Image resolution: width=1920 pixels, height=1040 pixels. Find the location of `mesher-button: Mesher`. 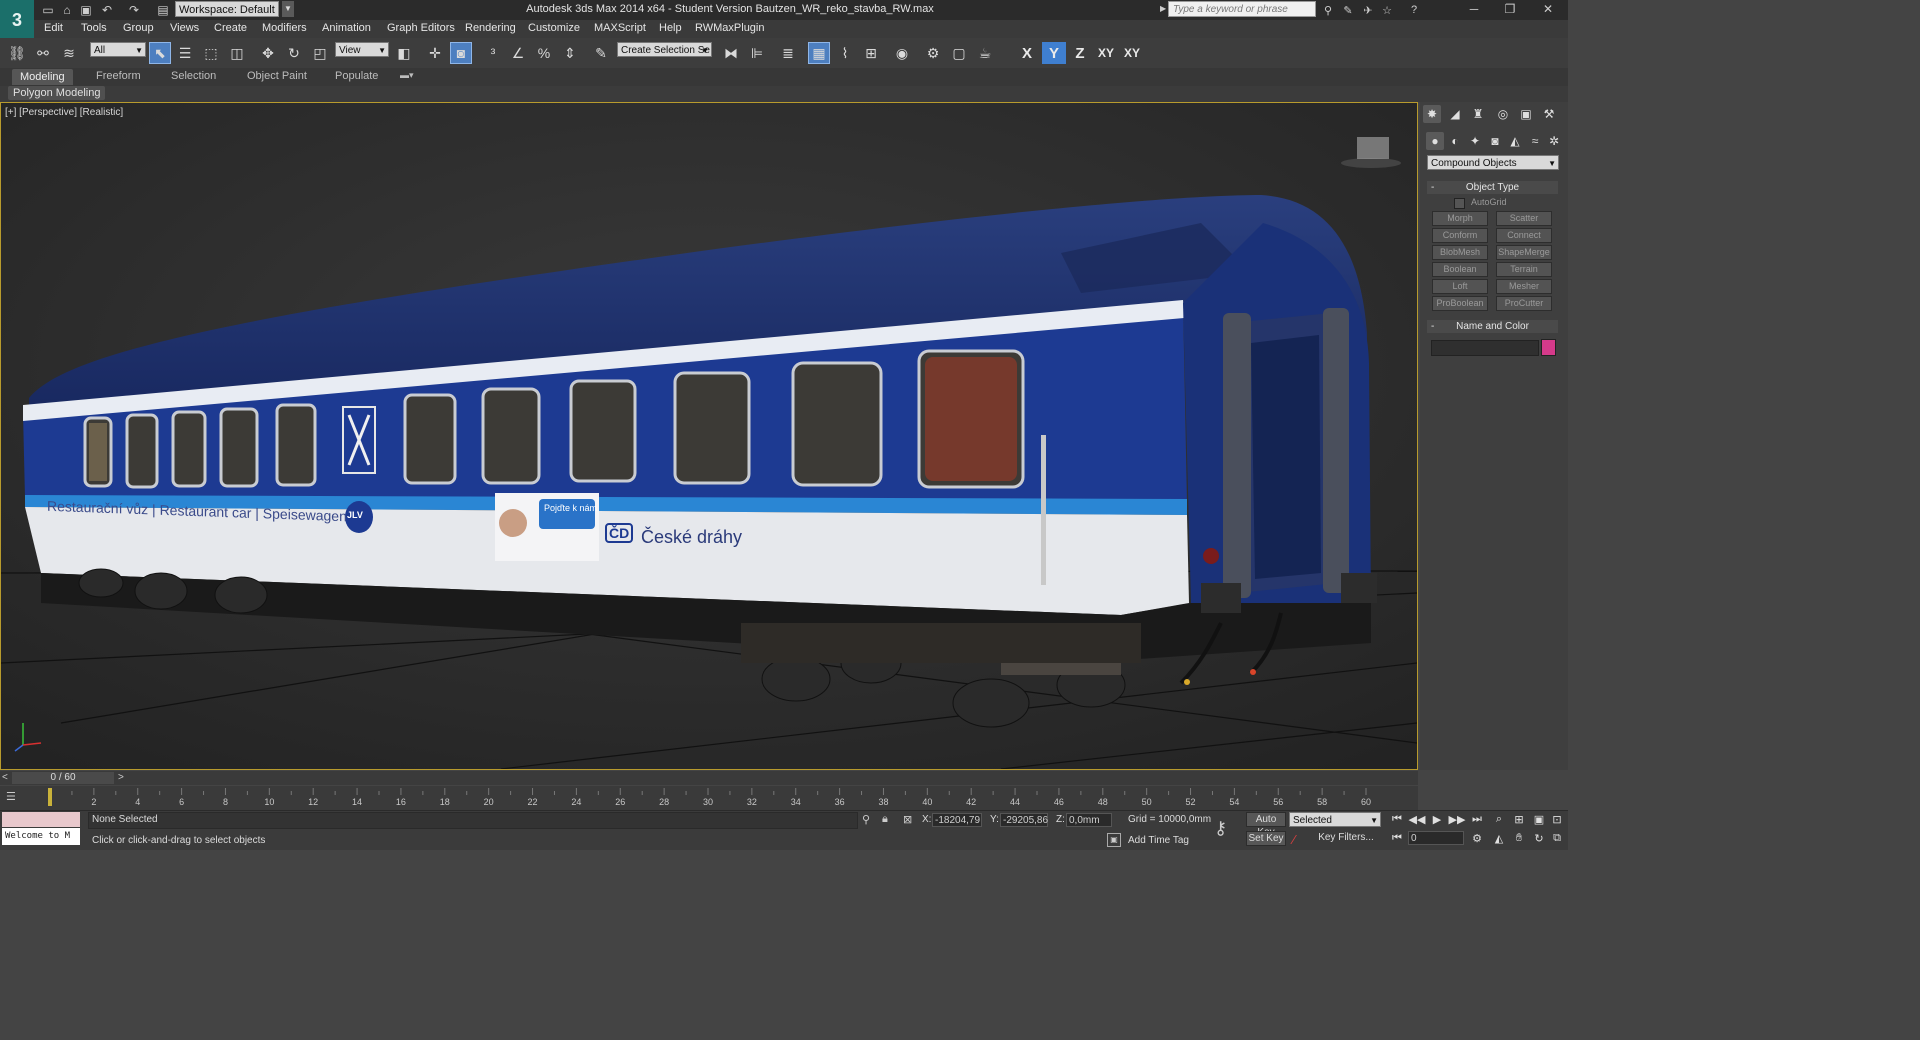

mesher-button: Mesher is located at coordinates (1524, 286).